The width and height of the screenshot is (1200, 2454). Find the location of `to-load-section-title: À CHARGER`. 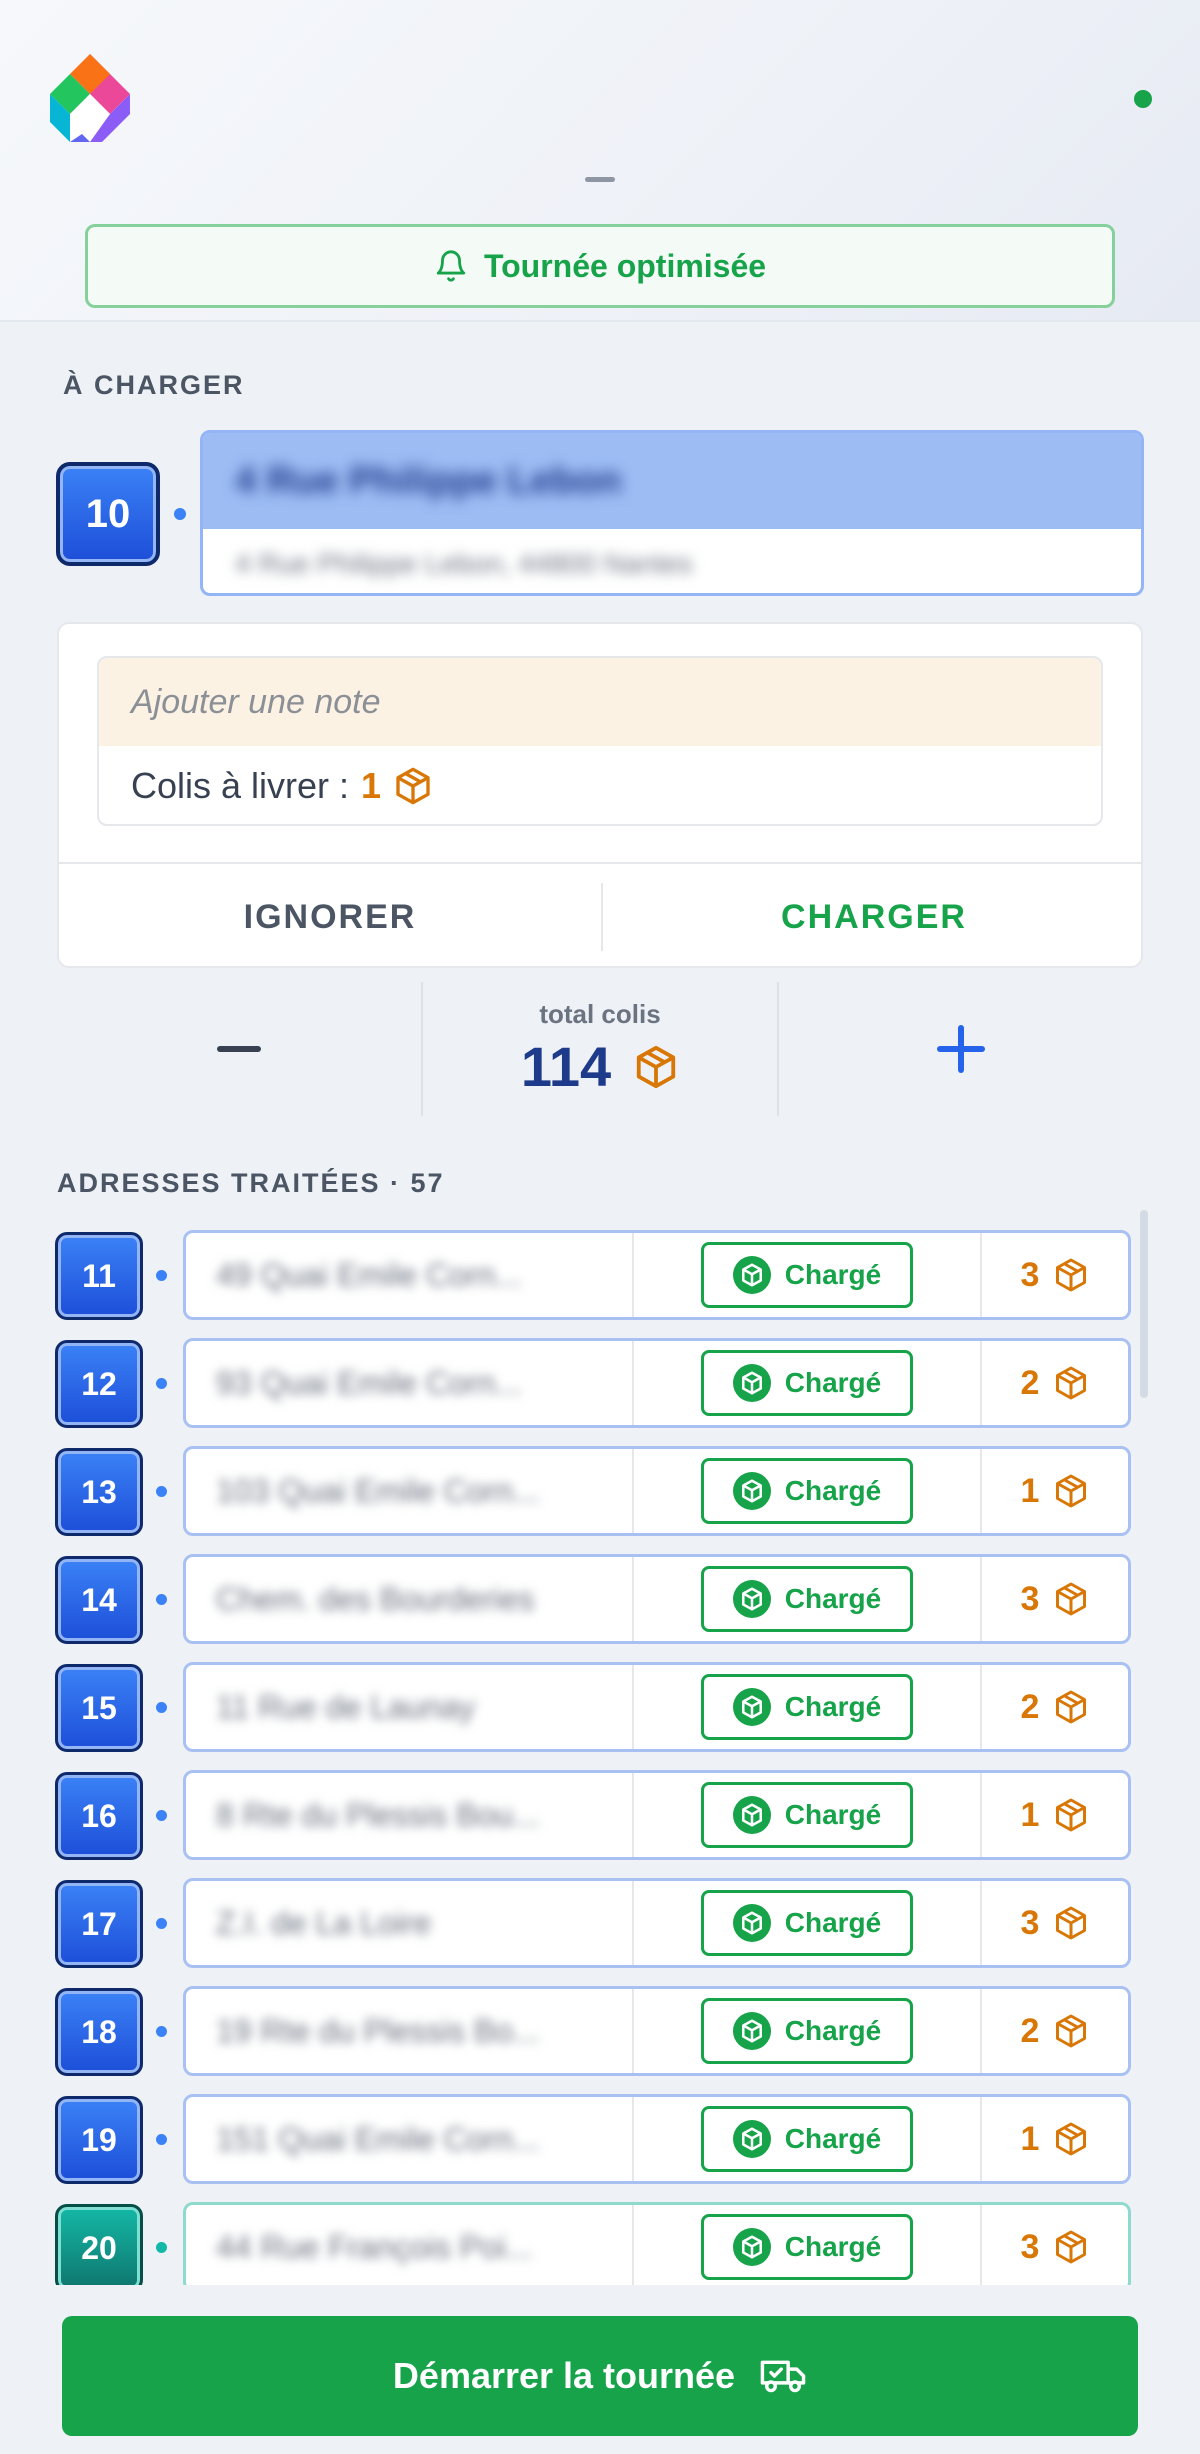

to-load-section-title: À CHARGER is located at coordinates (154, 385).